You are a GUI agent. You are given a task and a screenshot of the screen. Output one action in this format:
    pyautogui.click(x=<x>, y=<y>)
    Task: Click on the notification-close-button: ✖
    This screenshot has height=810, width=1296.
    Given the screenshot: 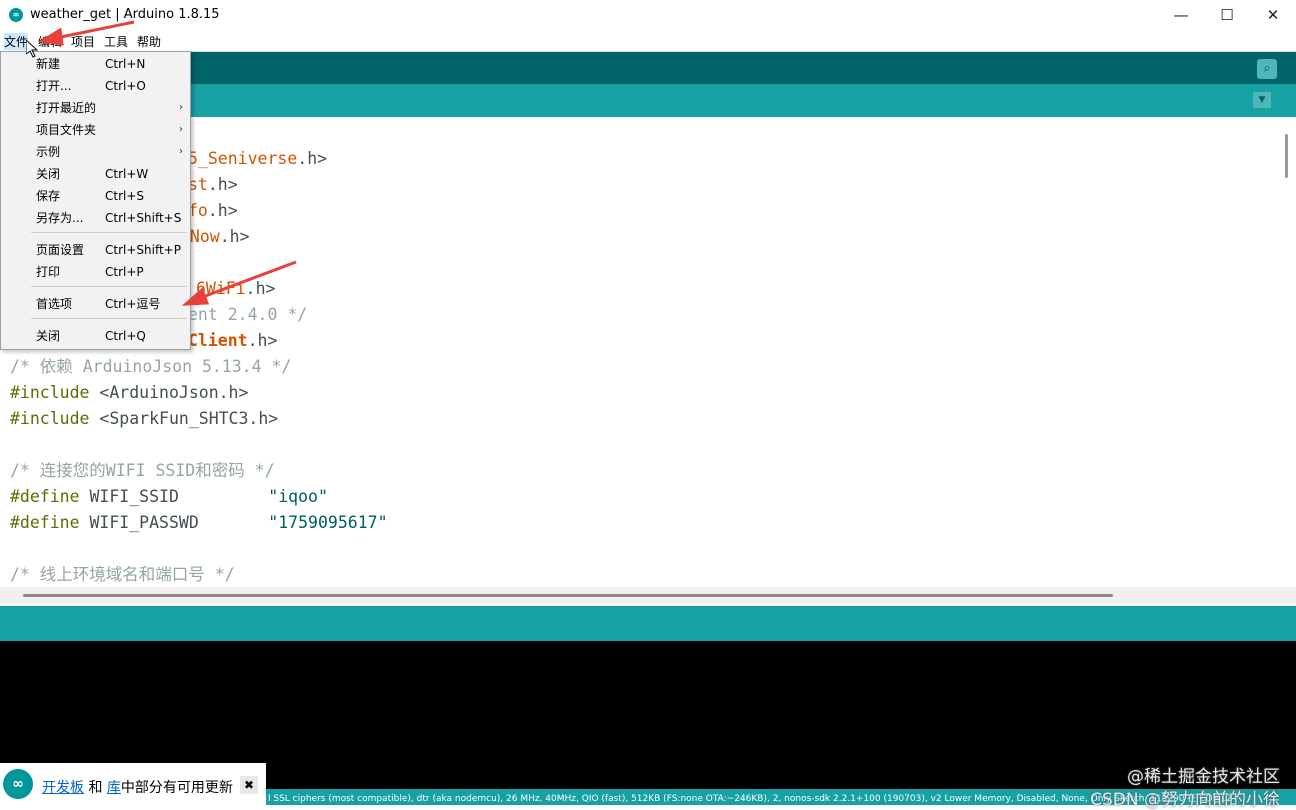 What is the action you would take?
    pyautogui.click(x=249, y=785)
    